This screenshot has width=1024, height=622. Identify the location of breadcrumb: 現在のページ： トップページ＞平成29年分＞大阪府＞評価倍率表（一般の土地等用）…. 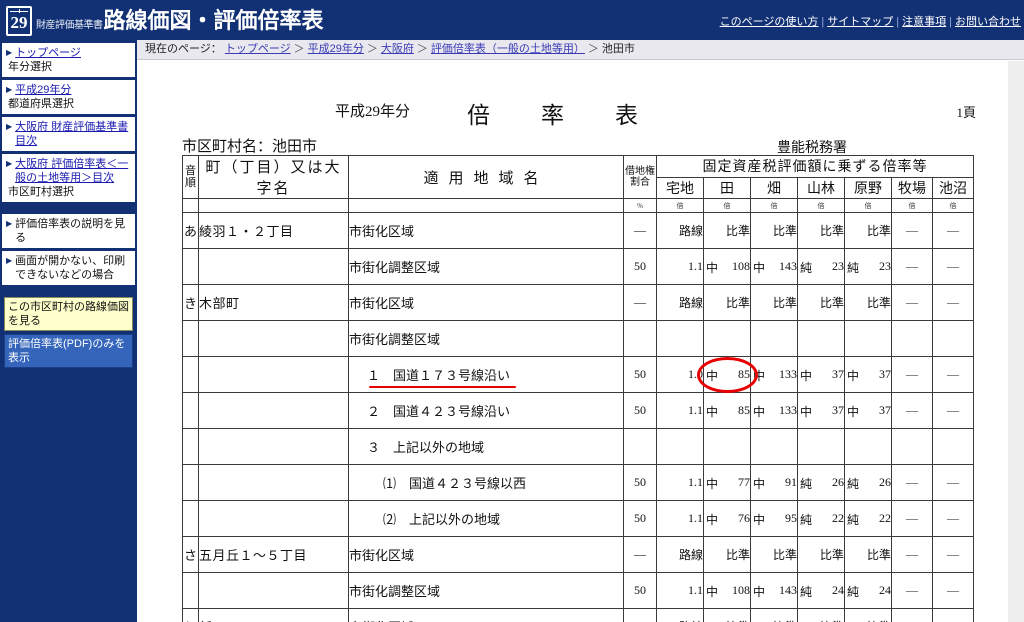
(580, 50).